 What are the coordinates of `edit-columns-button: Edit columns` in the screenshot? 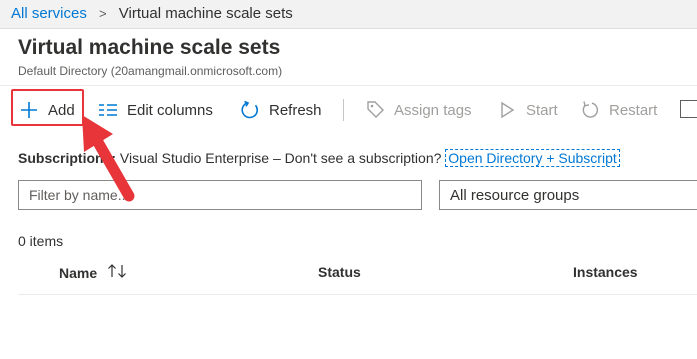 It's located at (155, 110).